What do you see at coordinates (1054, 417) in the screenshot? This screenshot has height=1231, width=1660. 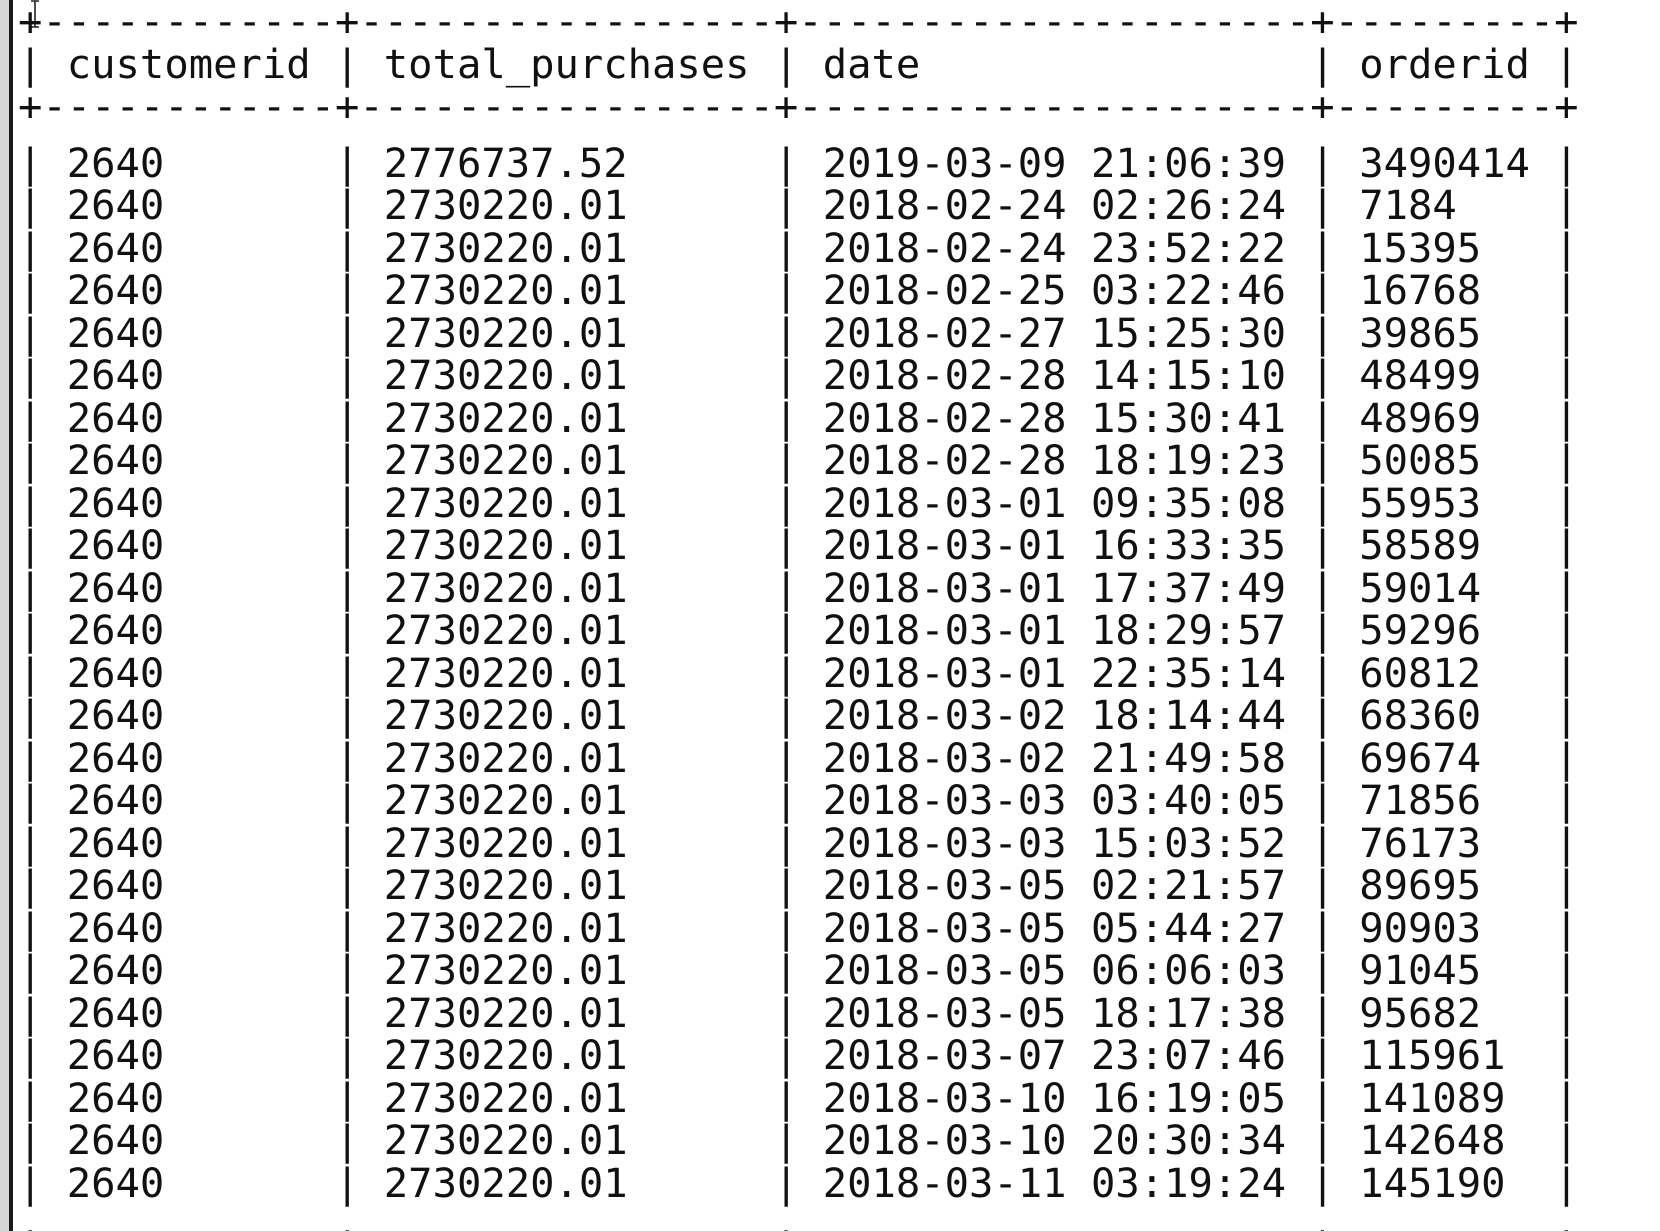 I see `cell-date: 2018-02-28 15:30:41` at bounding box center [1054, 417].